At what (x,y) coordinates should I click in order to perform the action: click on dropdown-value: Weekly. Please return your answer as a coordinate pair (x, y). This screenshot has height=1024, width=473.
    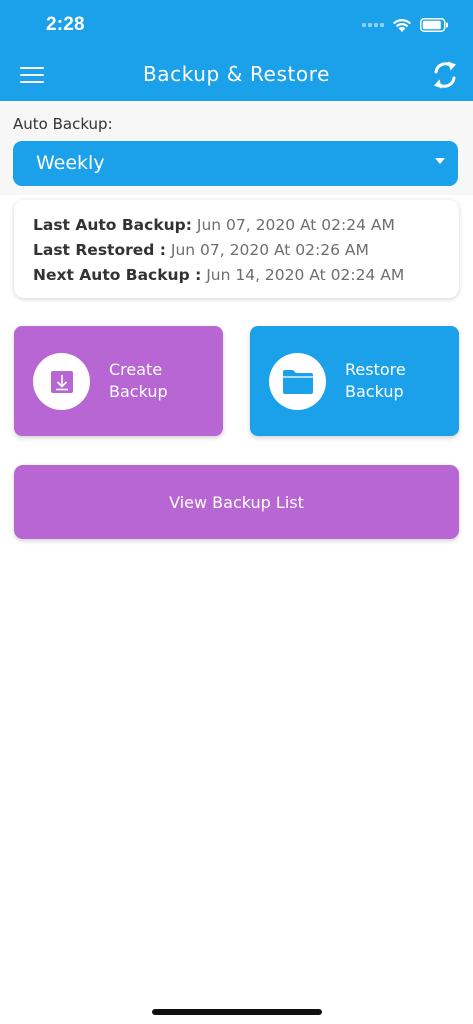
    Looking at the image, I should click on (70, 163).